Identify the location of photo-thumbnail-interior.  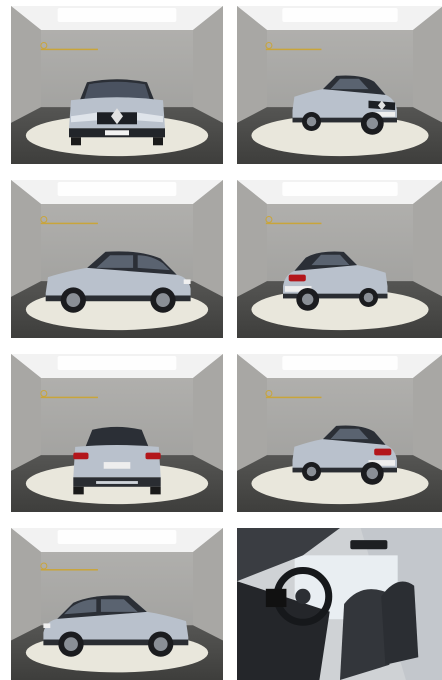
(339, 604).